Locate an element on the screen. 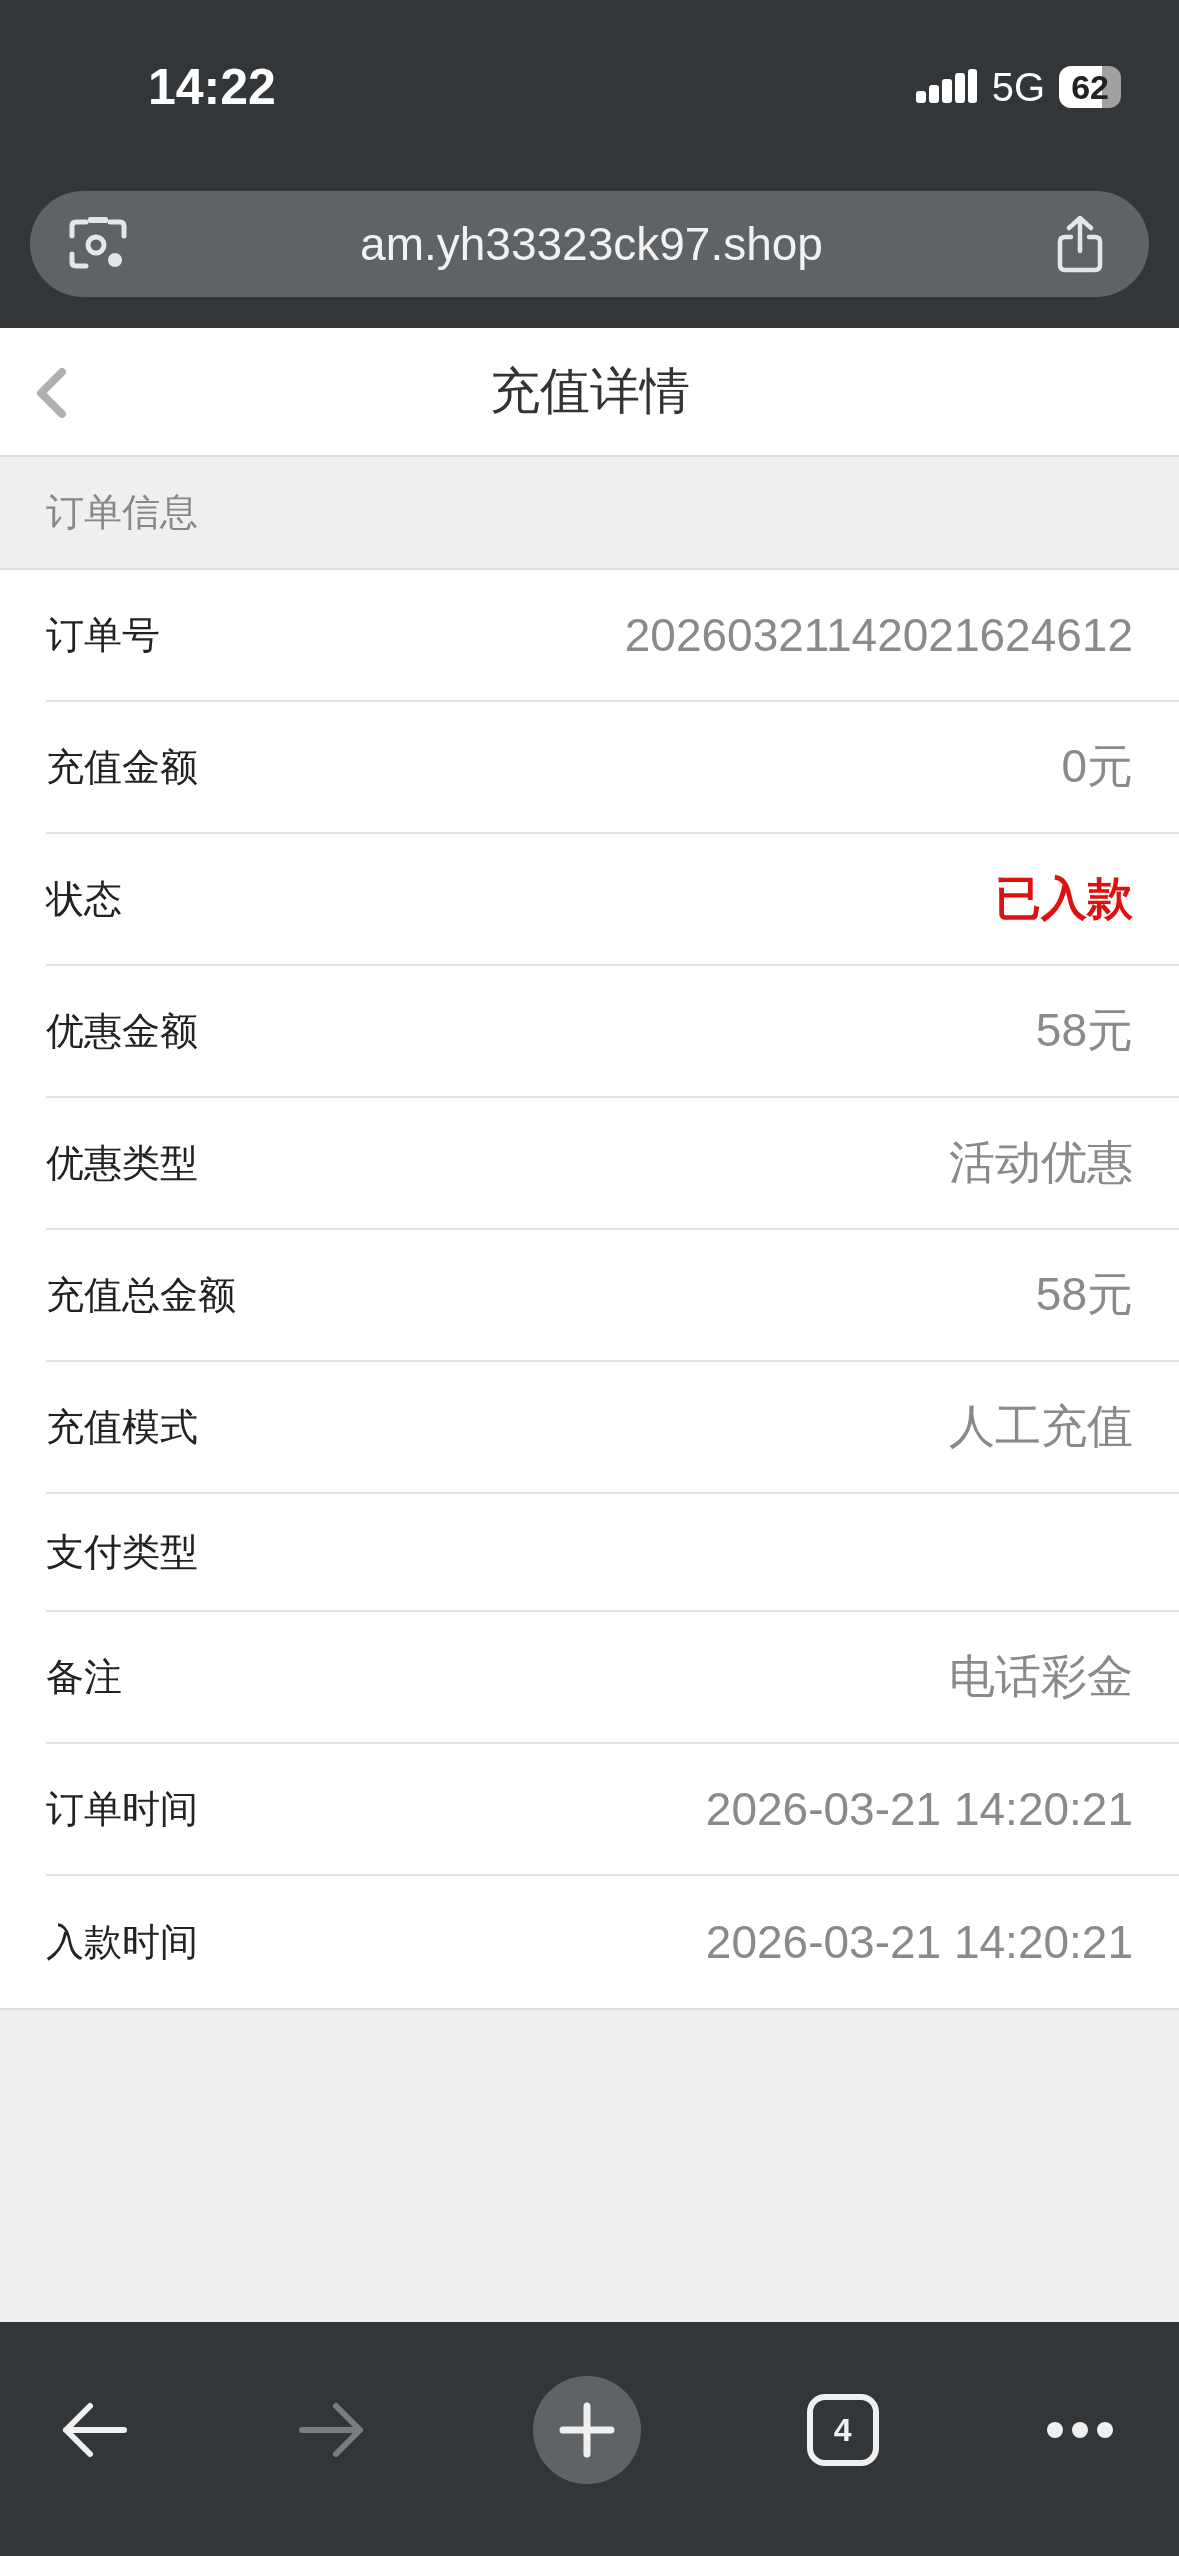 Image resolution: width=1179 pixels, height=2556 pixels. field-value: 人工充值 is located at coordinates (1041, 1426).